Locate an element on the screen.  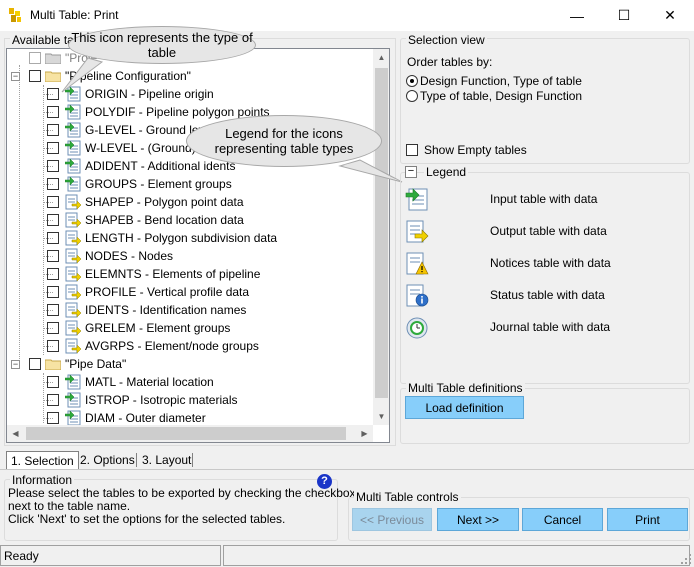
show-empty-tables: Show Empty tables is located at coordinates (466, 150).